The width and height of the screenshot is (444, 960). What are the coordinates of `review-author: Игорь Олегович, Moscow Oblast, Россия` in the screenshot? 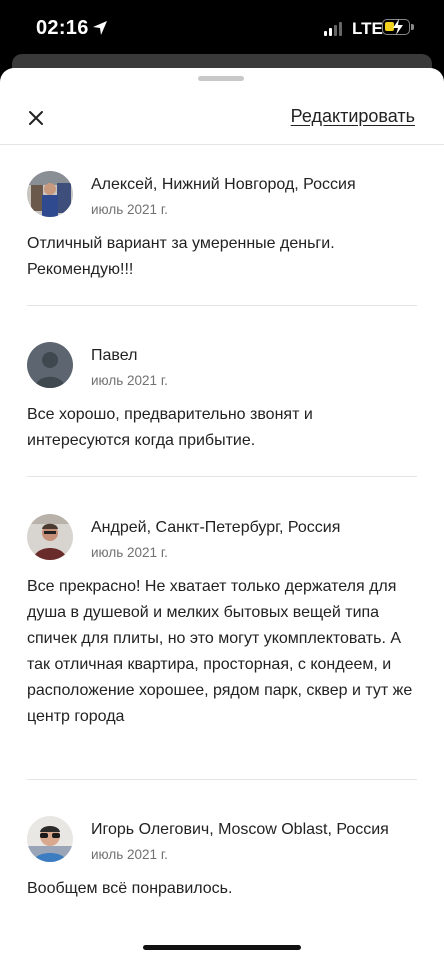 It's located at (240, 829).